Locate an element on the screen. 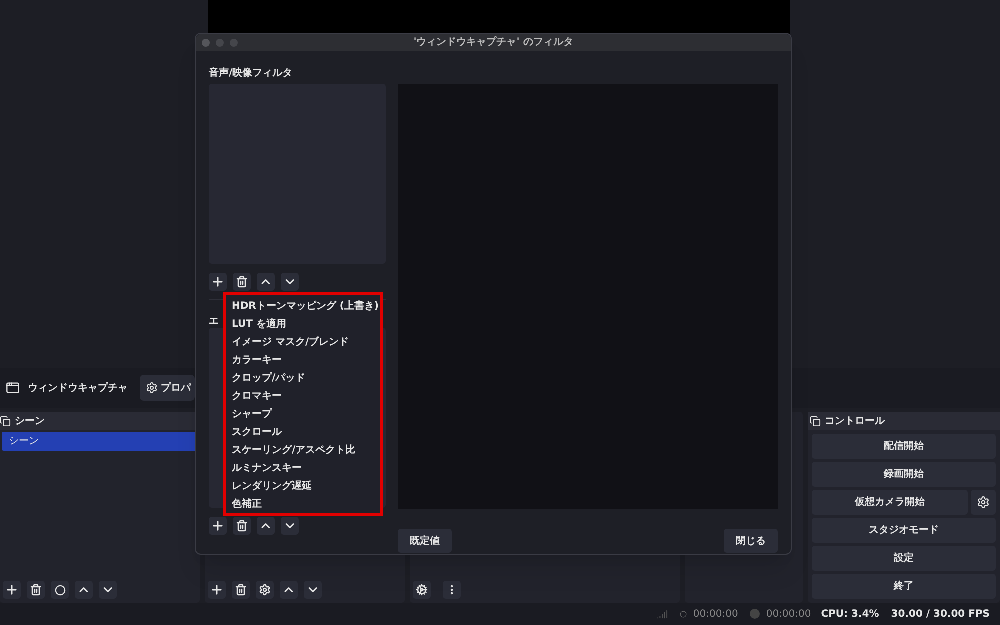 The image size is (1000, 625). recording-time: 00:00:00 is located at coordinates (789, 615).